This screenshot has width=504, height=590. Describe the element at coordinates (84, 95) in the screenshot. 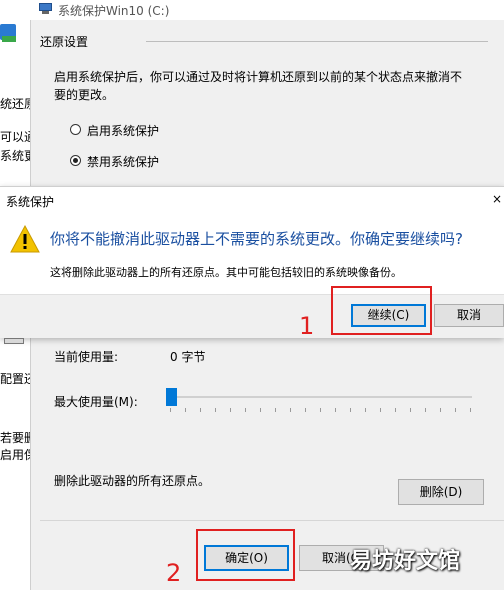

I see `restore-description-cont: 要的更改。` at that location.